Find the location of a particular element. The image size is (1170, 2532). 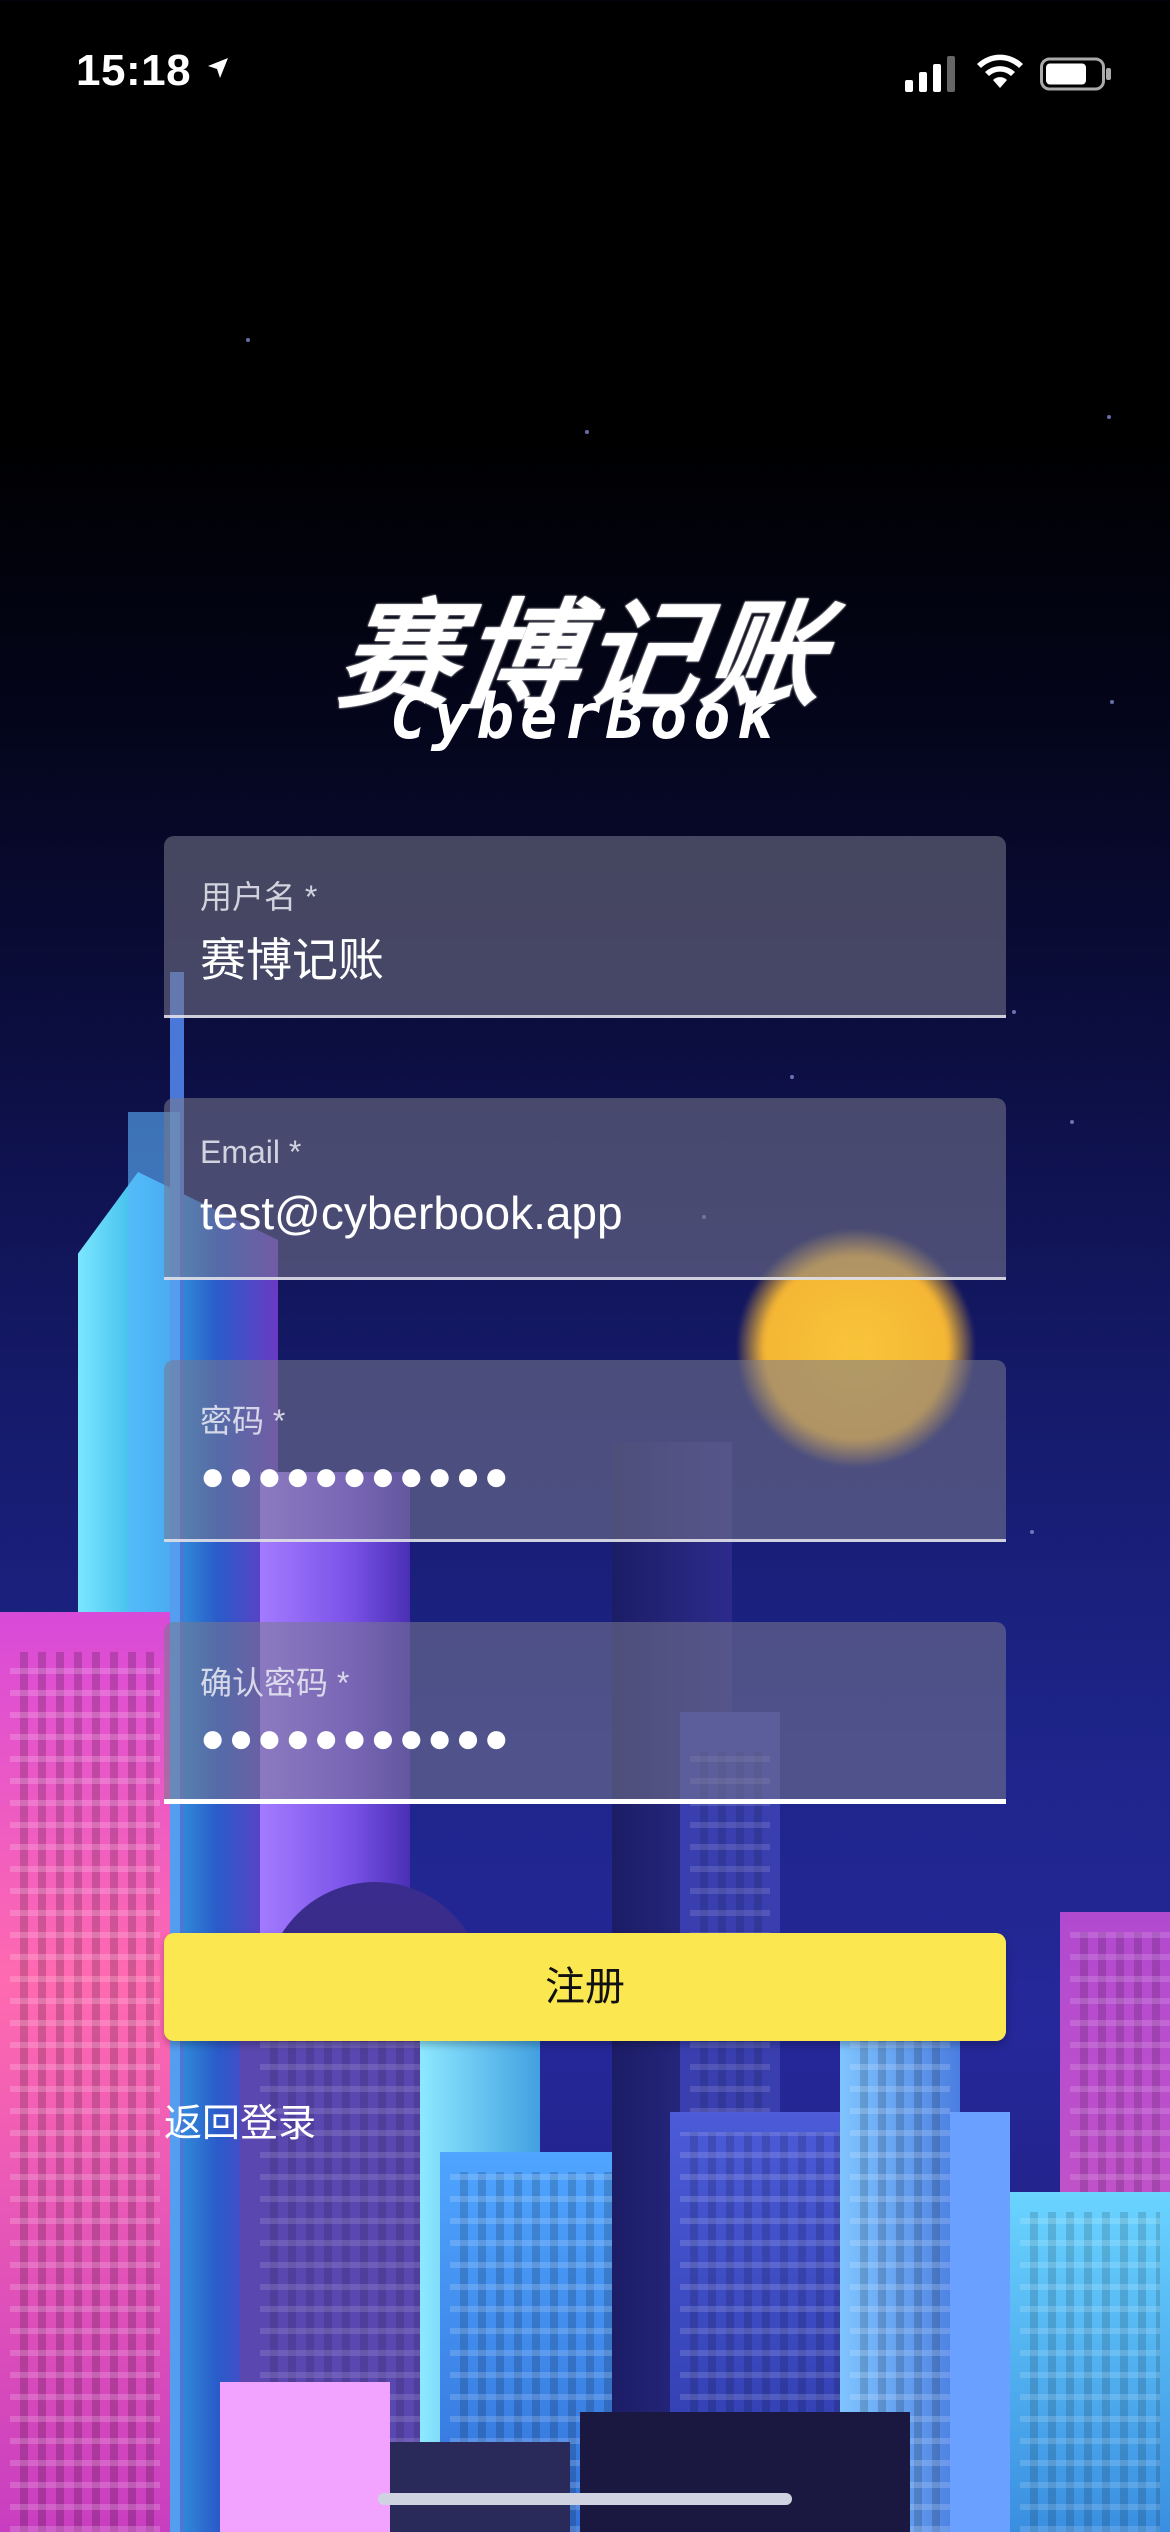

app-logo-english: CyberBook is located at coordinates (585, 716).